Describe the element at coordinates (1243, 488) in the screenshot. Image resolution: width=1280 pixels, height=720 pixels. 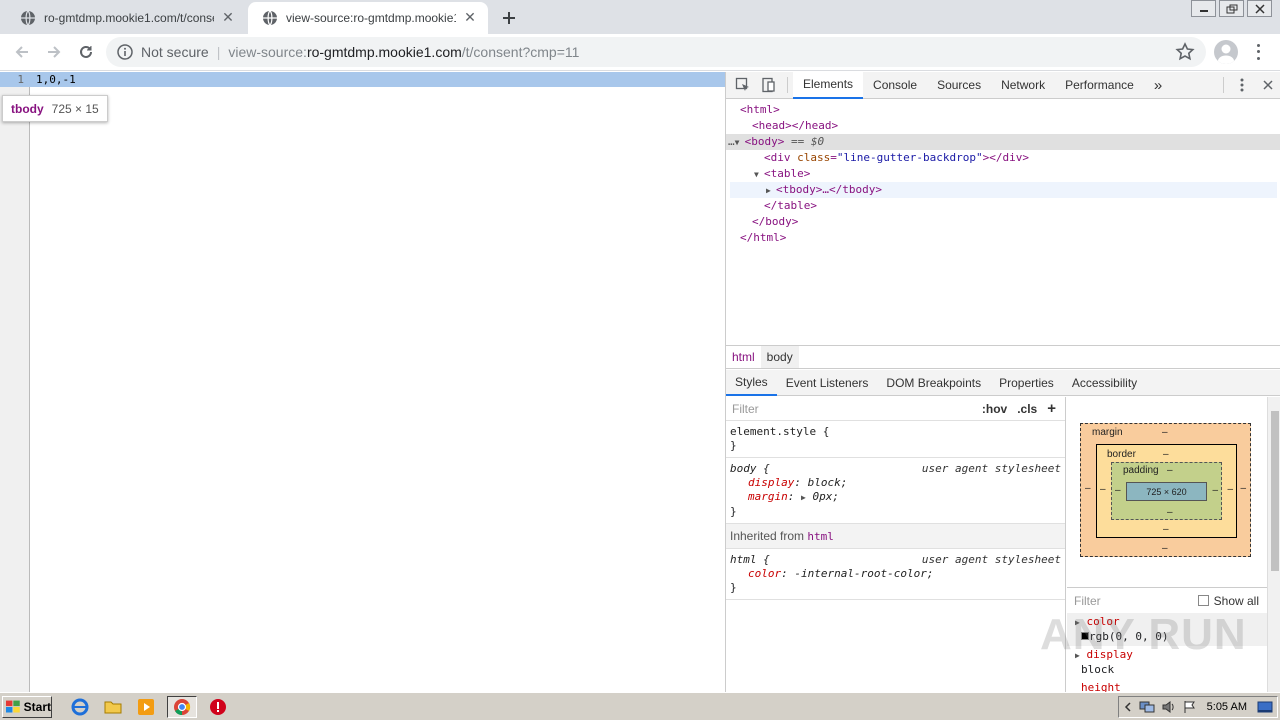
I see `margin-right-value: –` at that location.